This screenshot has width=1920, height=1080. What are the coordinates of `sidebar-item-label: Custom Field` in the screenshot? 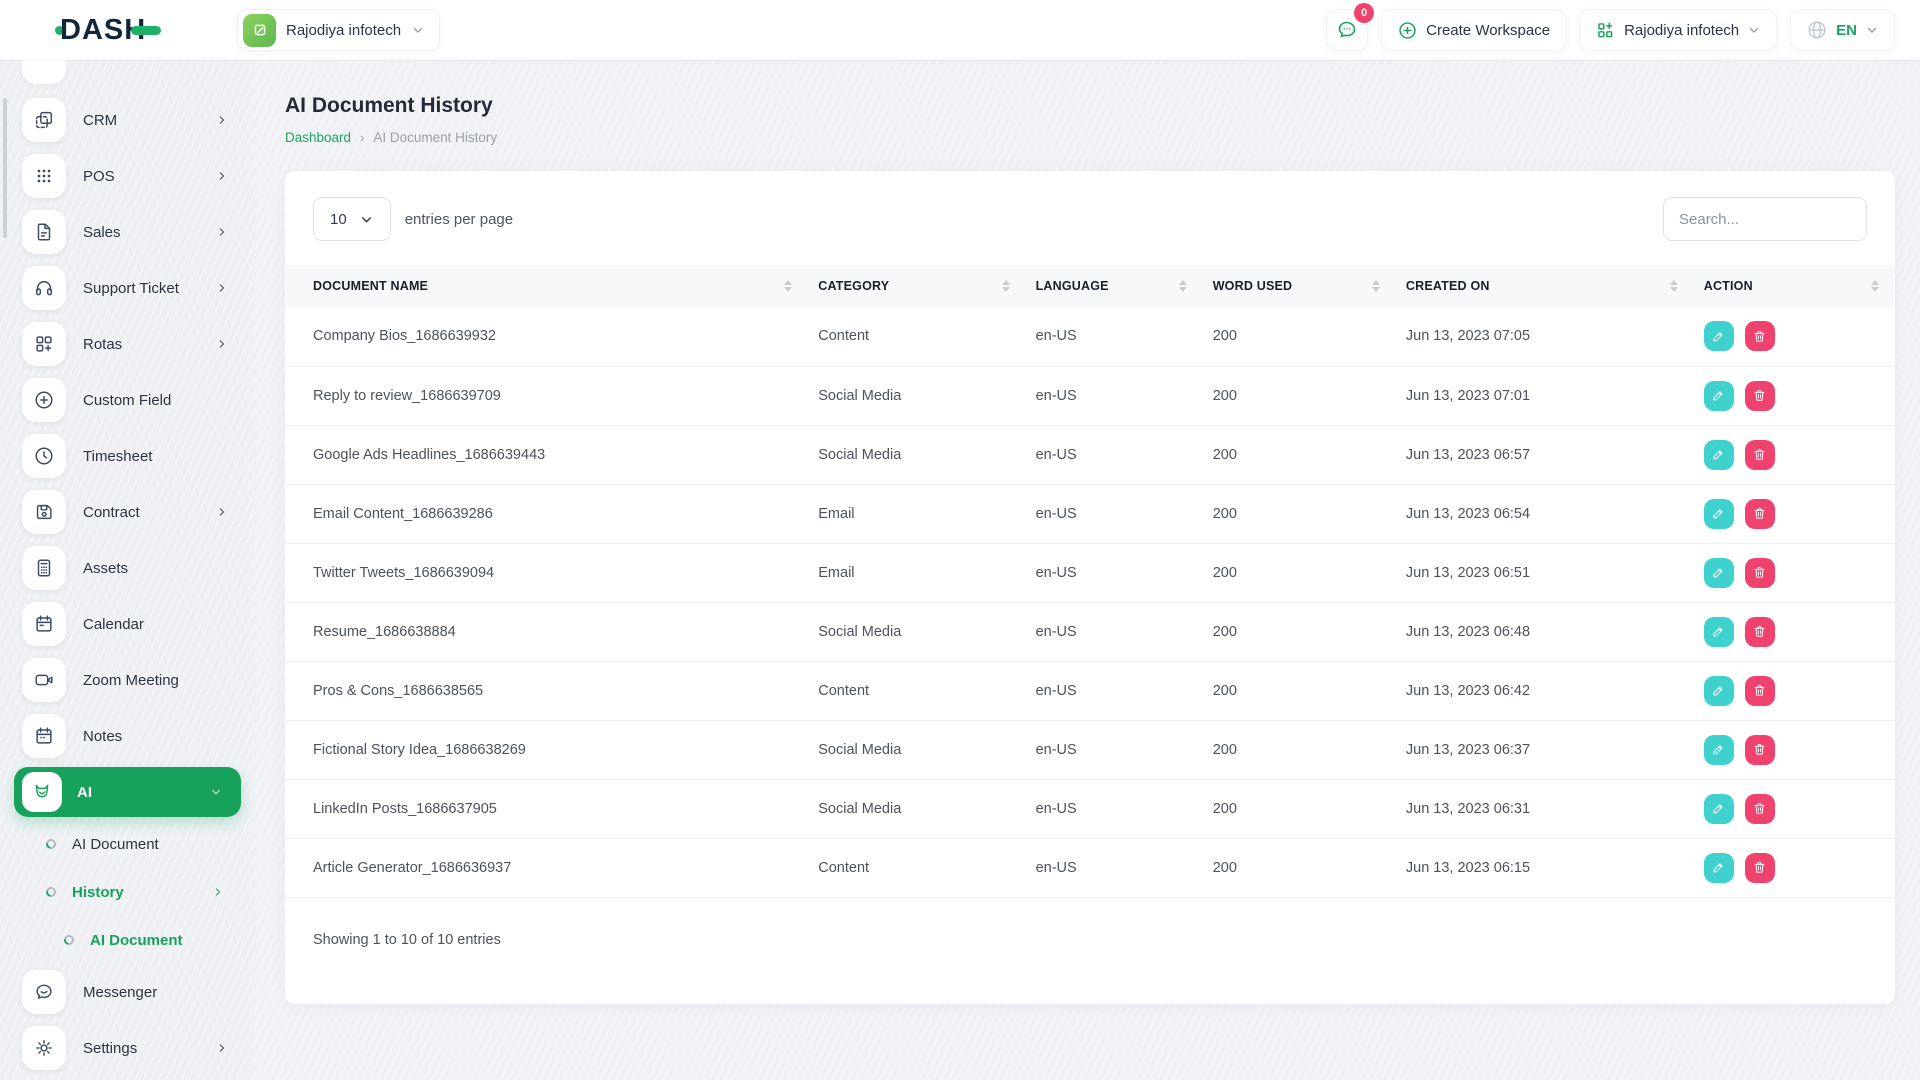 It's located at (127, 400).